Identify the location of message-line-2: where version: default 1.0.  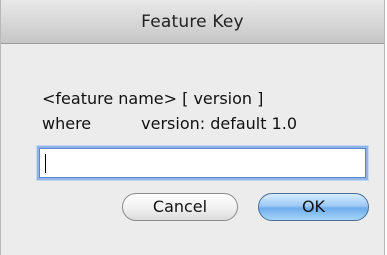
(169, 123).